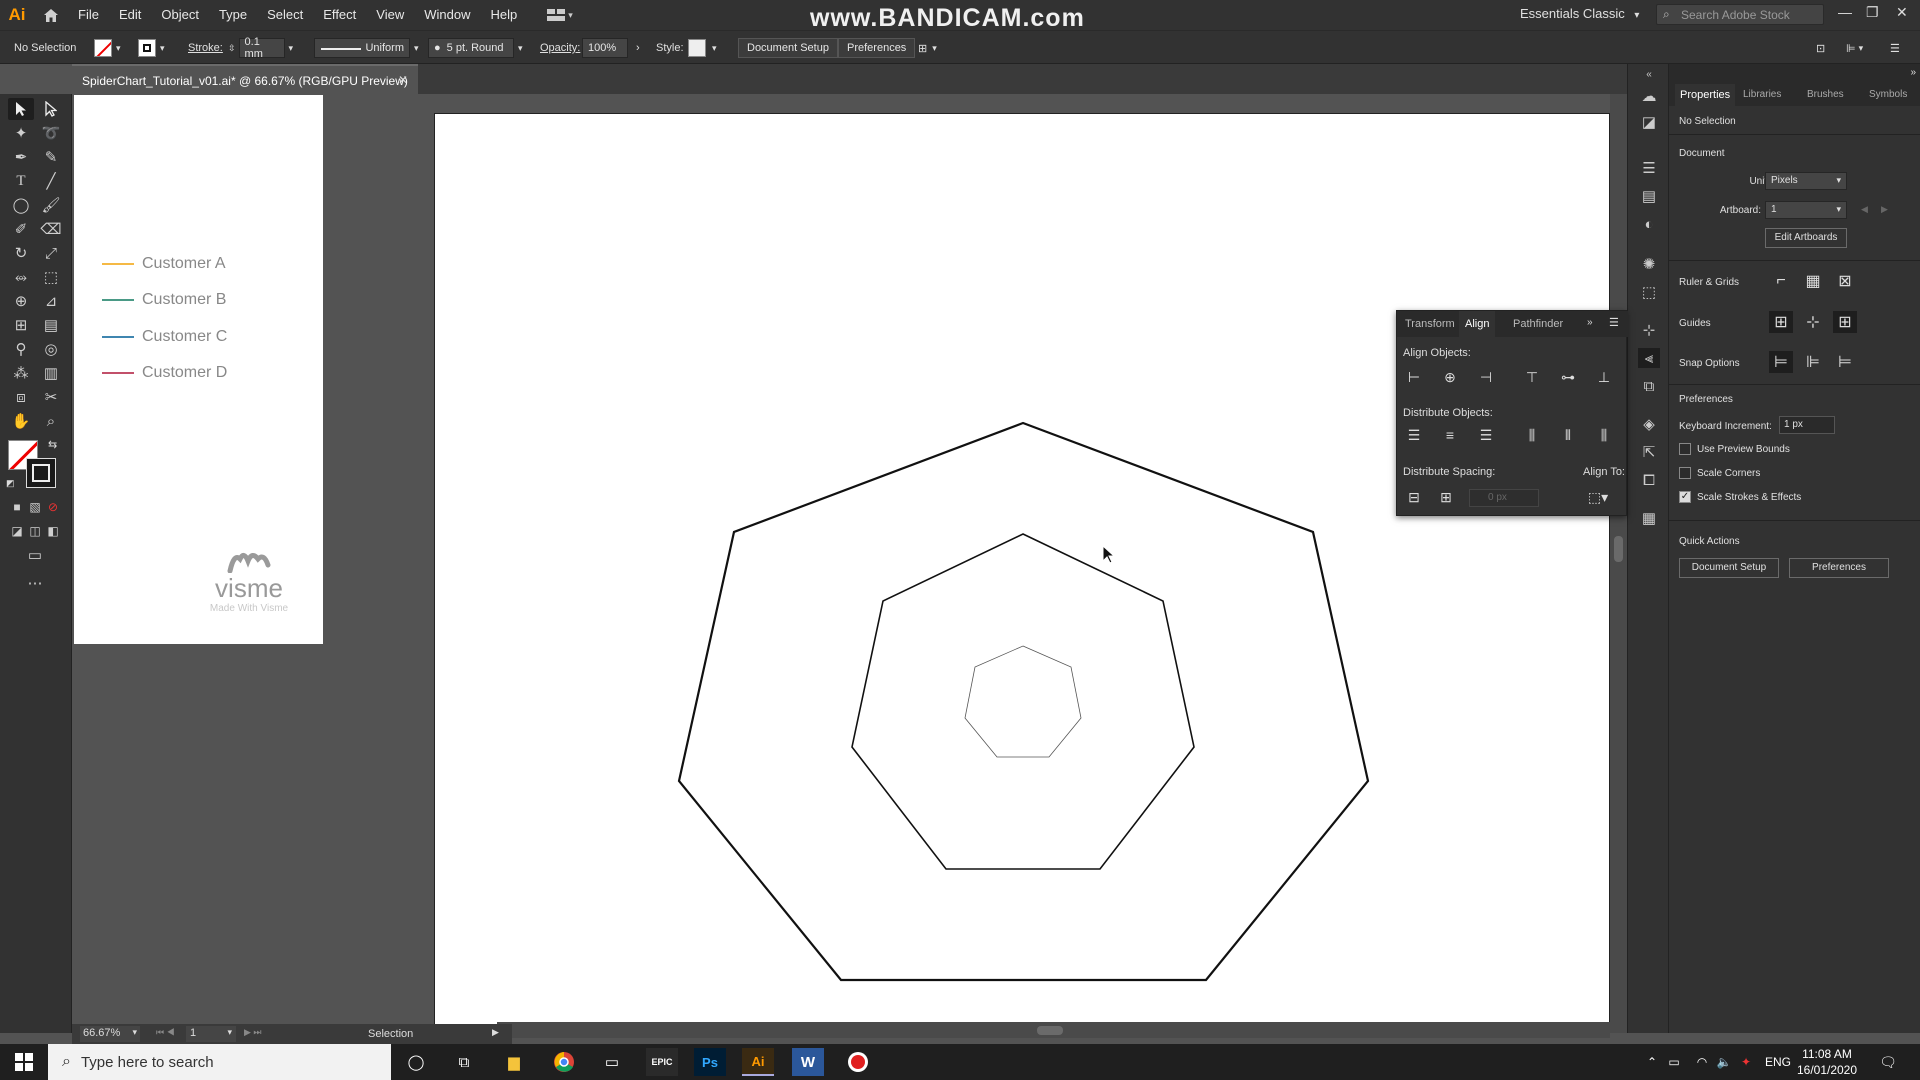 Image resolution: width=1920 pixels, height=1080 pixels. I want to click on export-panel-icon: ⇱, so click(1649, 452).